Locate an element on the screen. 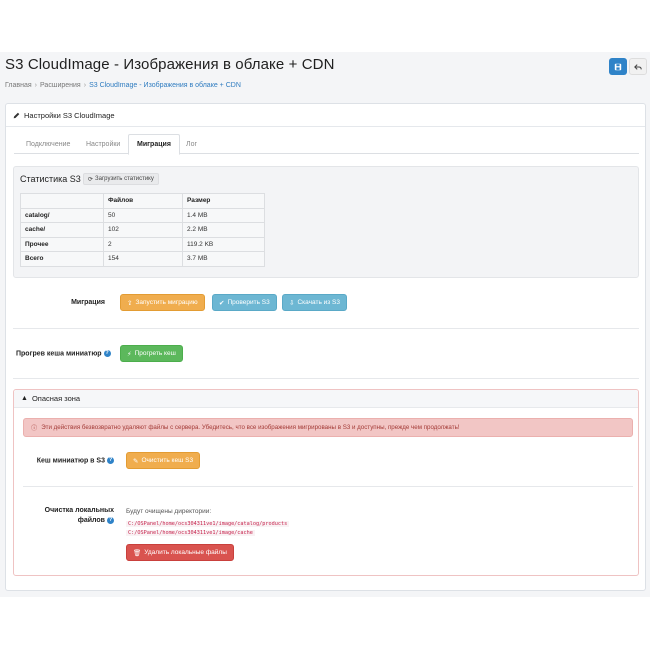 Image resolution: width=650 pixels, height=650 pixels. local-cleanup-label: Очистка локальных файлов? is located at coordinates (74, 516).